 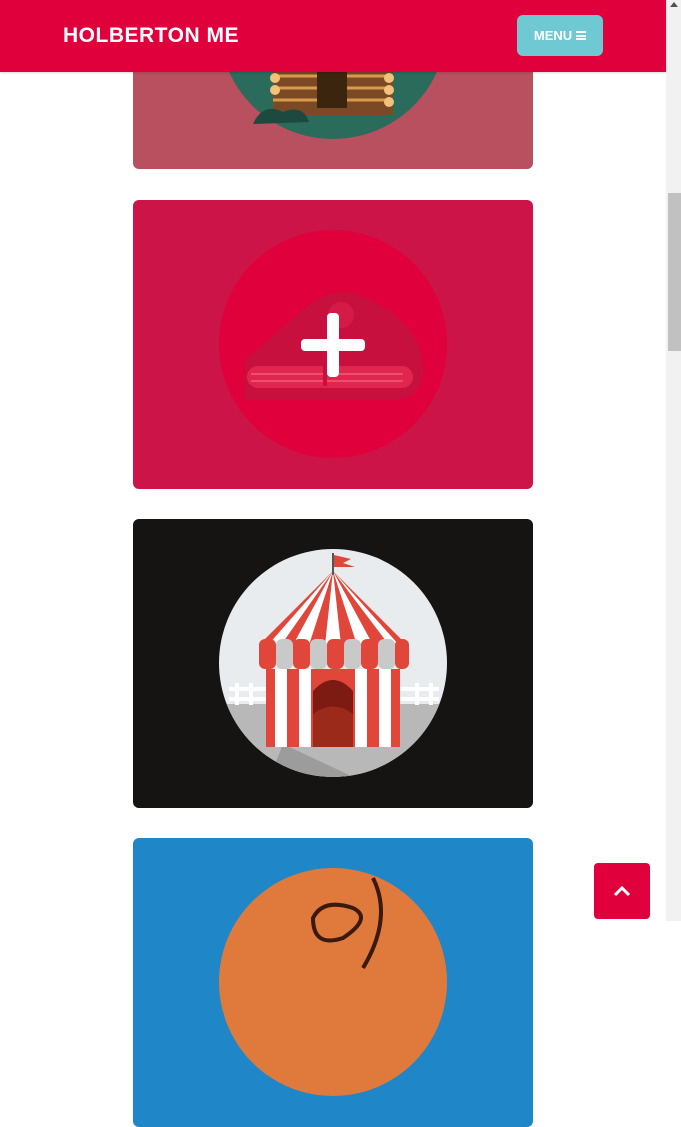 What do you see at coordinates (674, 272) in the screenshot?
I see `scrollbar-thumb` at bounding box center [674, 272].